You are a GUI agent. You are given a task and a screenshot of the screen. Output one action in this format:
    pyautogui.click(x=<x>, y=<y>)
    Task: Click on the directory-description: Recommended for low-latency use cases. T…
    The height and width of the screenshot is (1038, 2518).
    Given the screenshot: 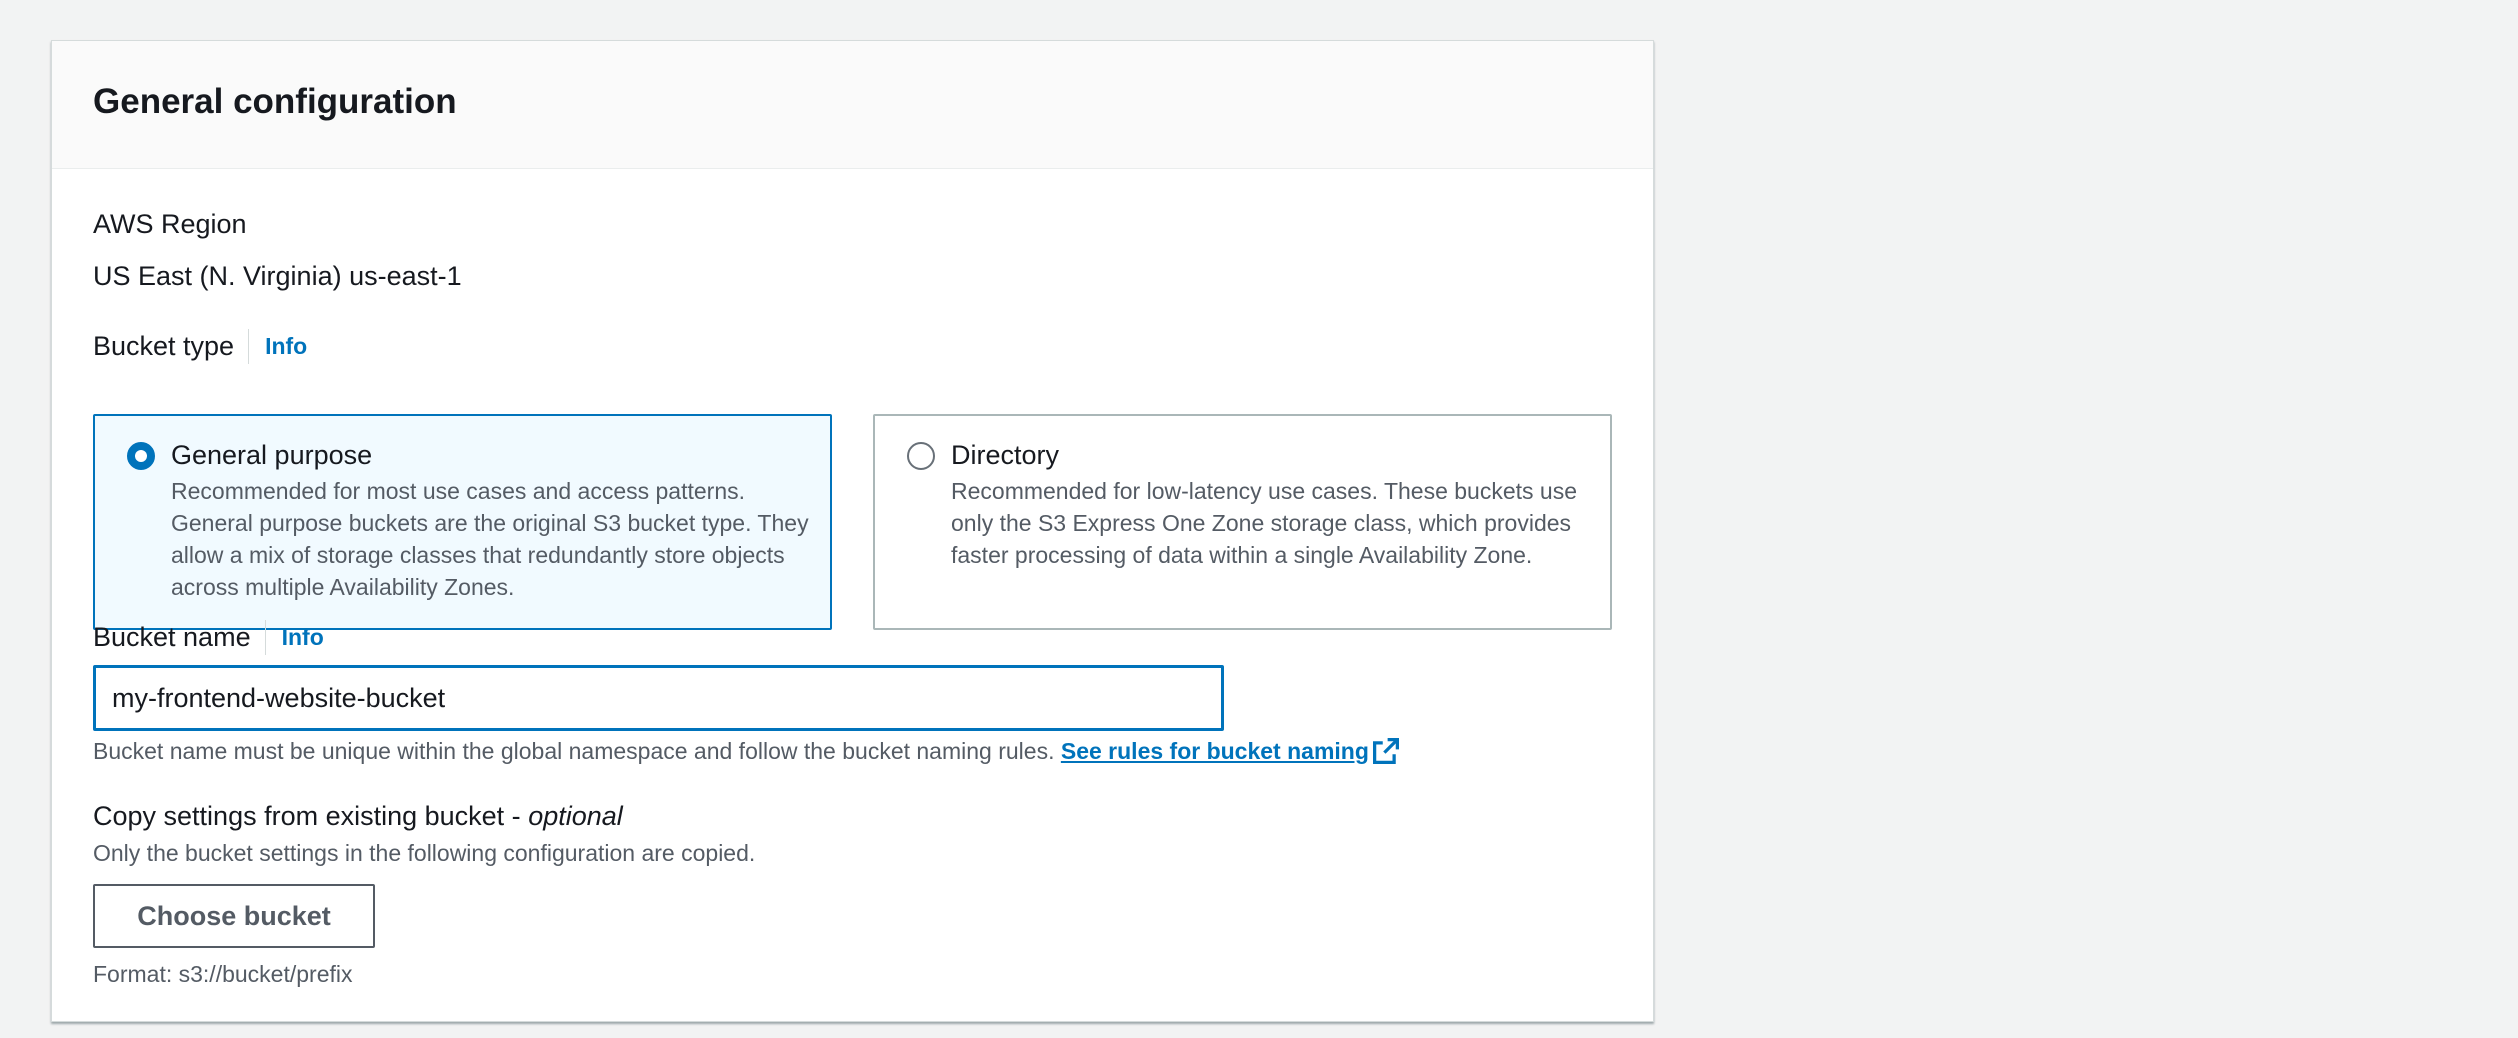 What is the action you would take?
    pyautogui.click(x=1264, y=523)
    